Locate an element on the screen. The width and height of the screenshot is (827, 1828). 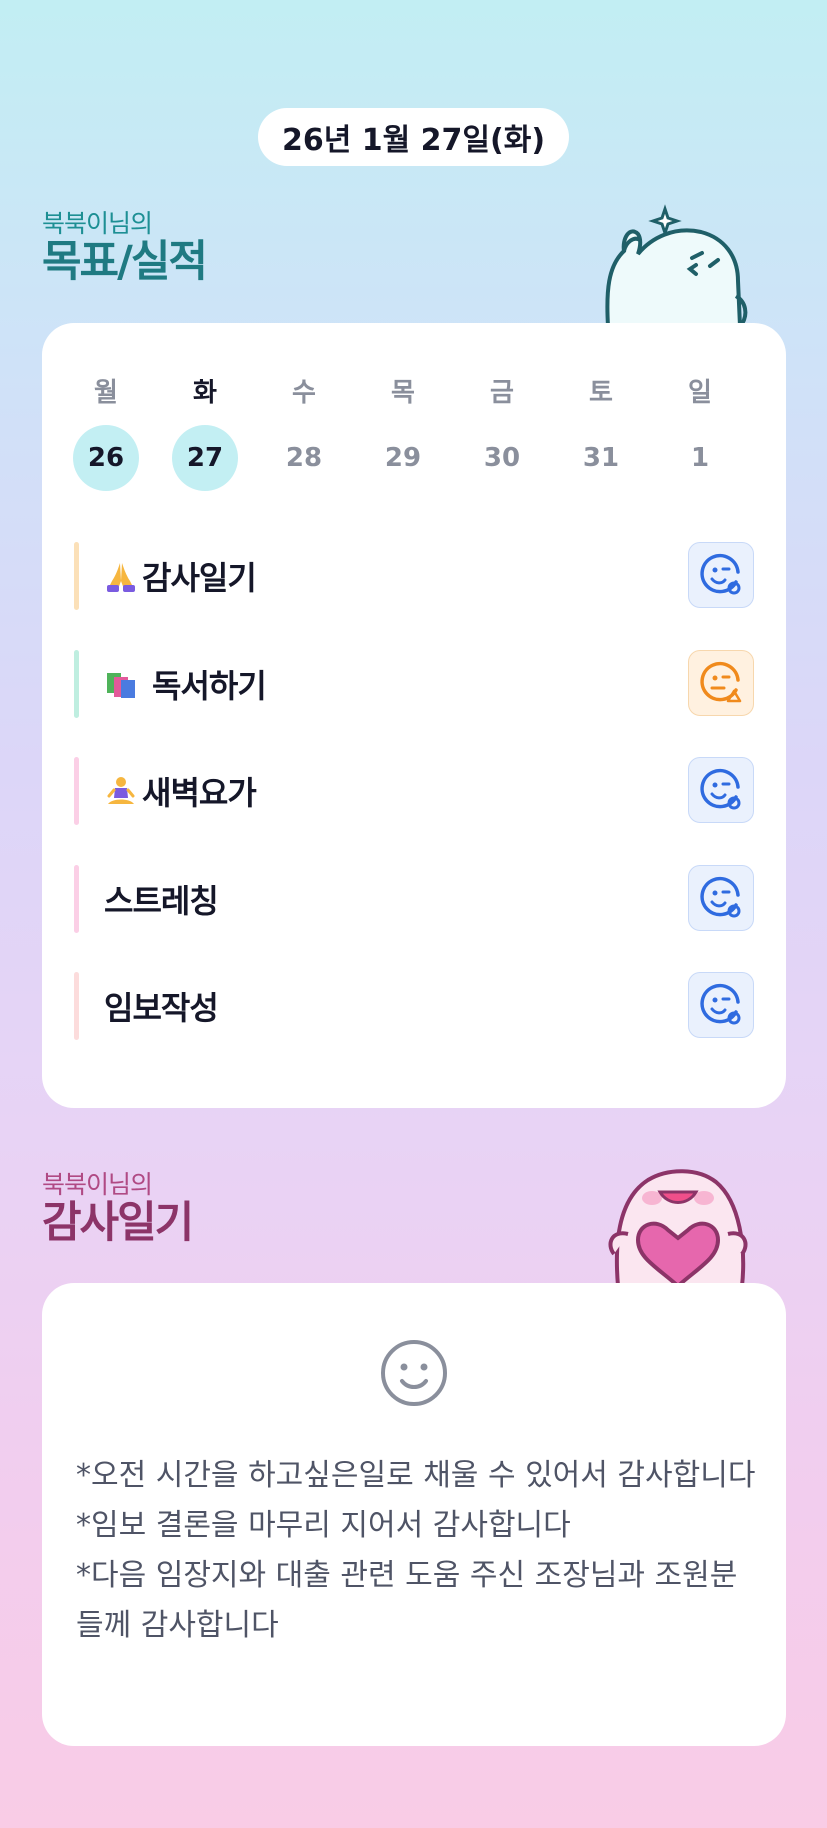
goal-name: 독서하기 is located at coordinates (209, 686).